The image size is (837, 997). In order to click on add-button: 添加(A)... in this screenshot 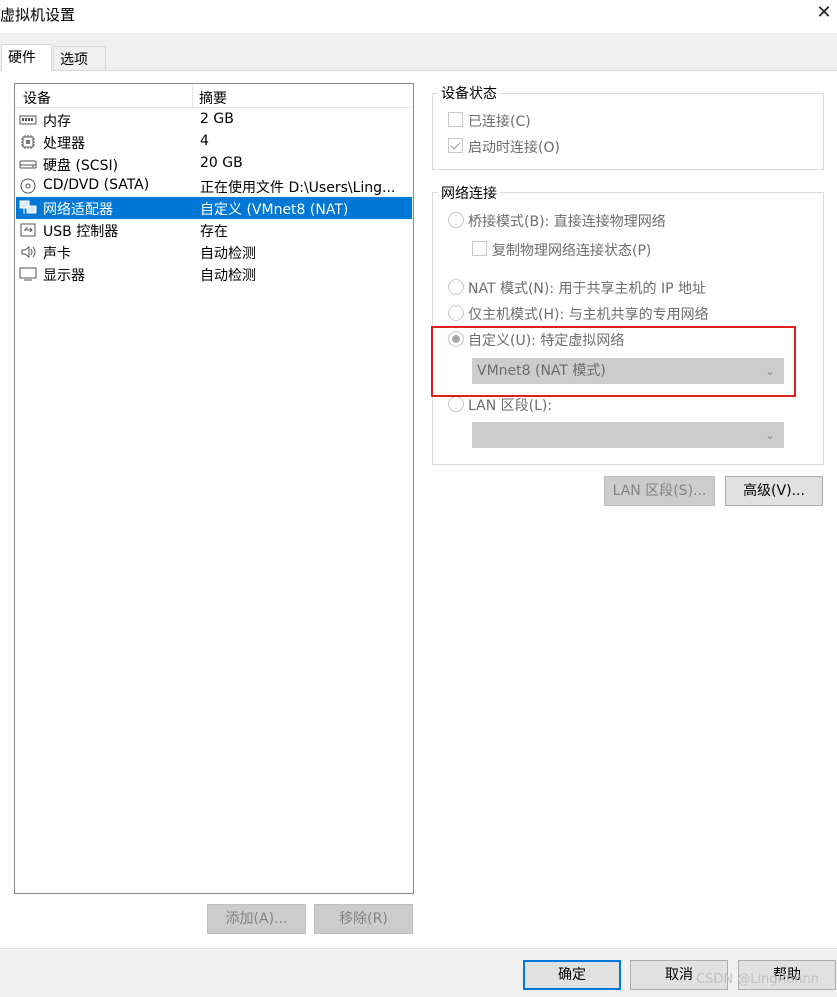, I will do `click(256, 919)`.